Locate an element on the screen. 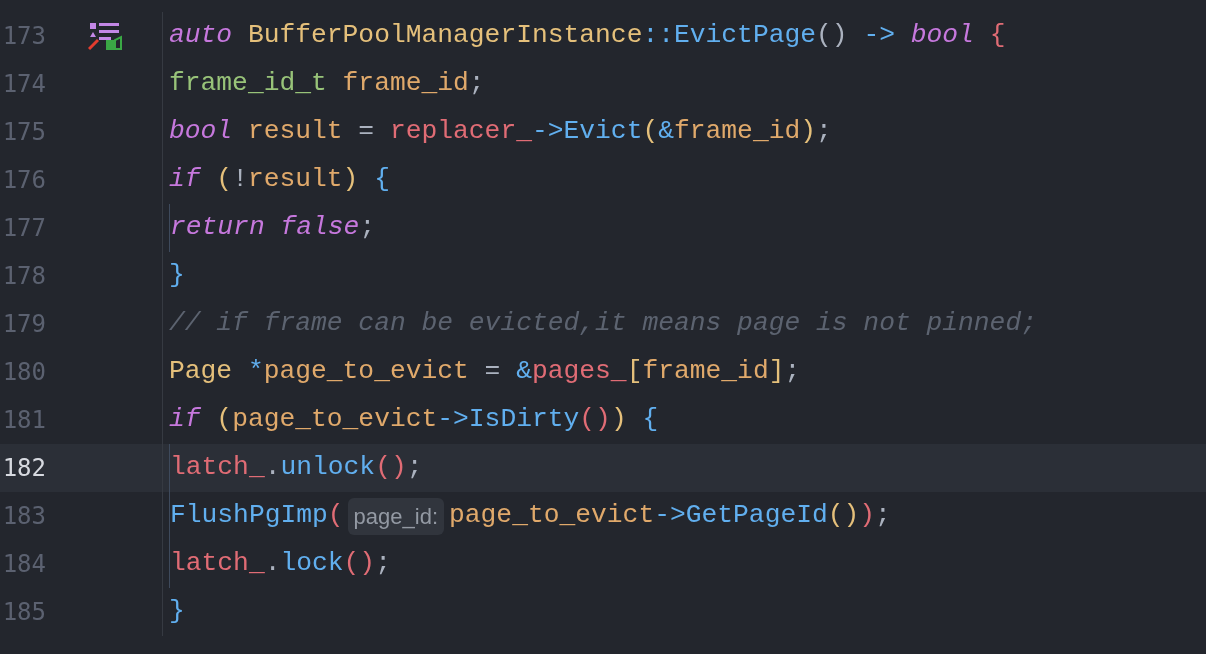 This screenshot has width=1206, height=654. code-text: return false; is located at coordinates (273, 228).